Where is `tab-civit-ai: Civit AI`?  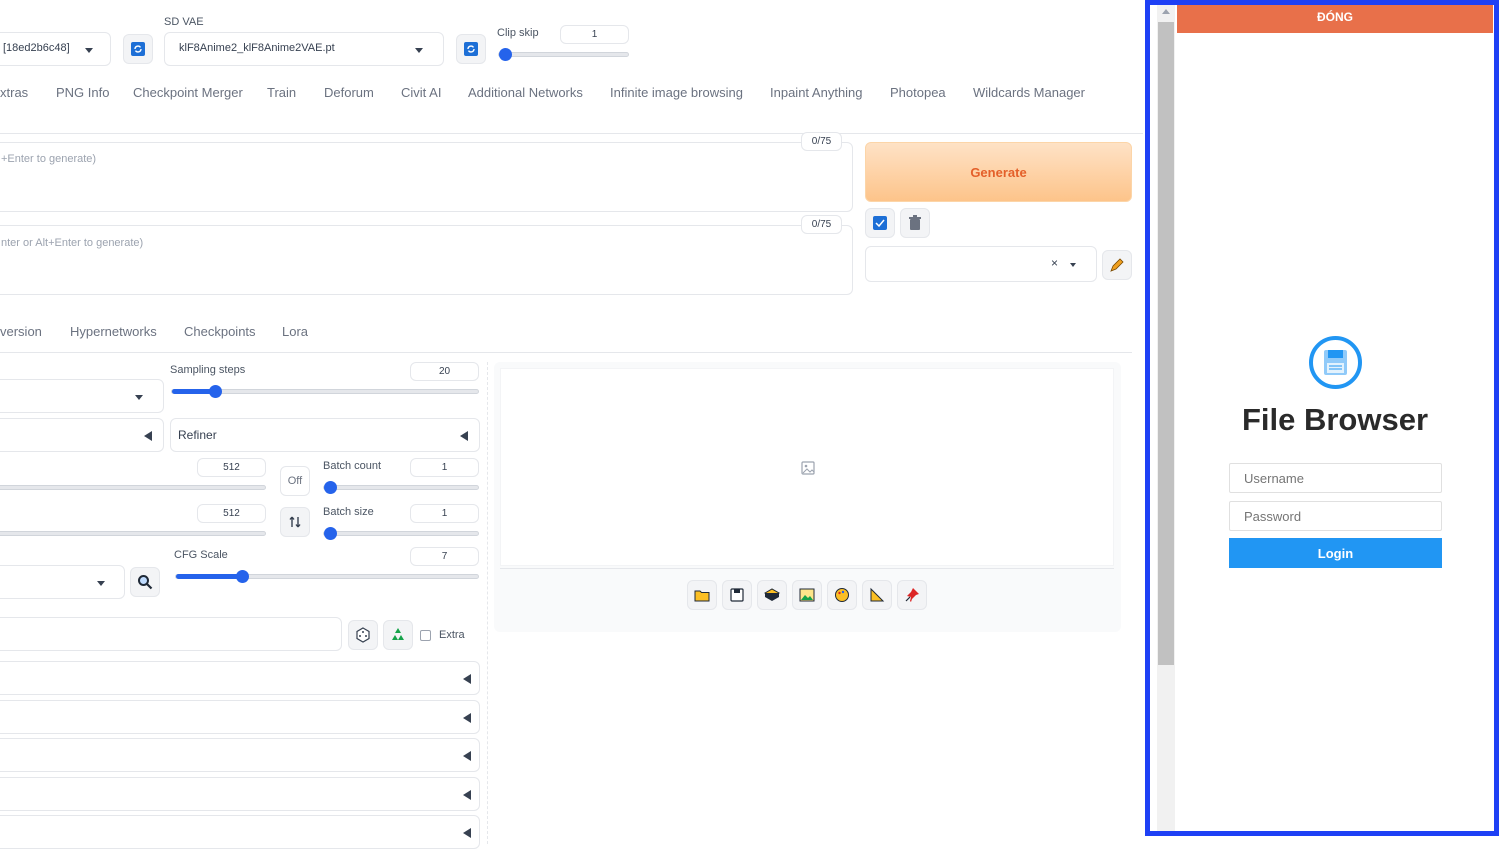
tab-civit-ai: Civit AI is located at coordinates (421, 92).